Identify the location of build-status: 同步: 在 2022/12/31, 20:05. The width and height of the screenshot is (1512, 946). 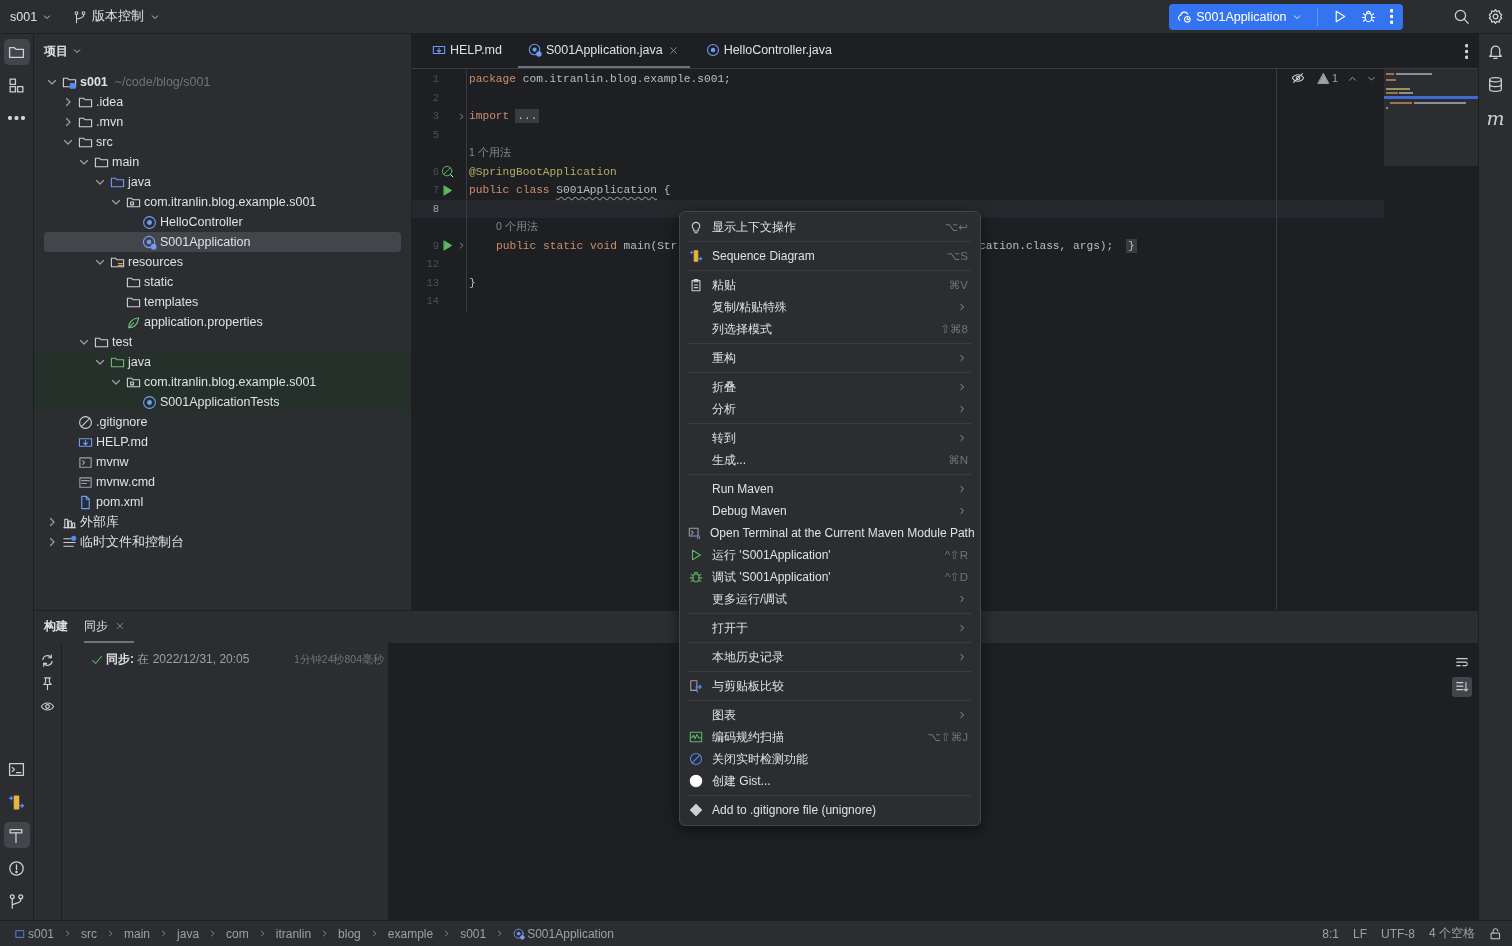
(178, 659).